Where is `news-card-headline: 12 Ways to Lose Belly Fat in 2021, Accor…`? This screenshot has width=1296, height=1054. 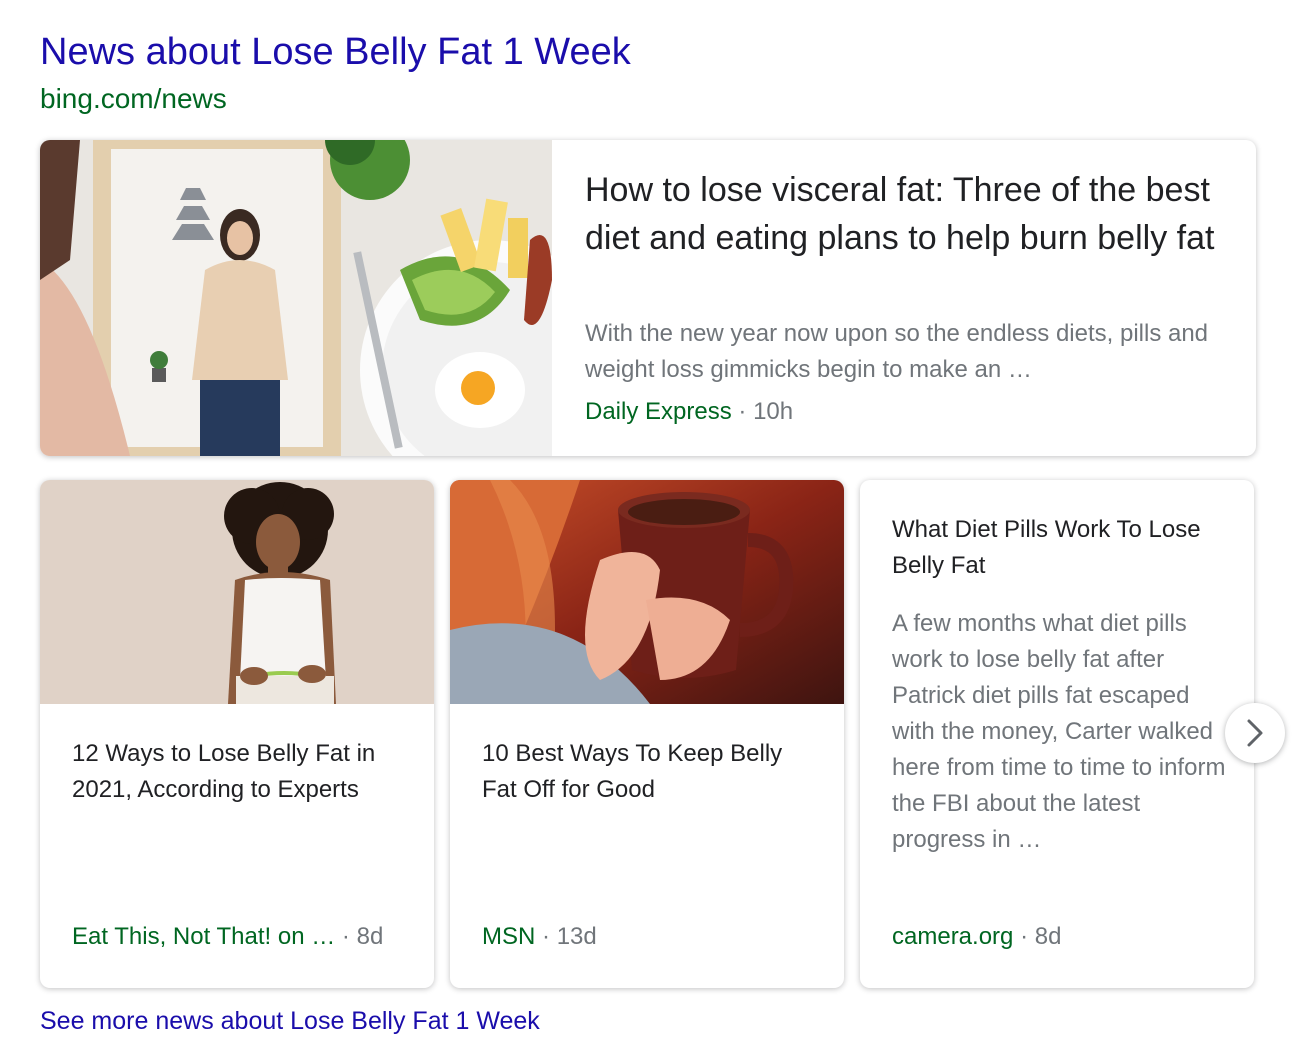
news-card-headline: 12 Ways to Lose Belly Fat in 2021, Accor… is located at coordinates (242, 772).